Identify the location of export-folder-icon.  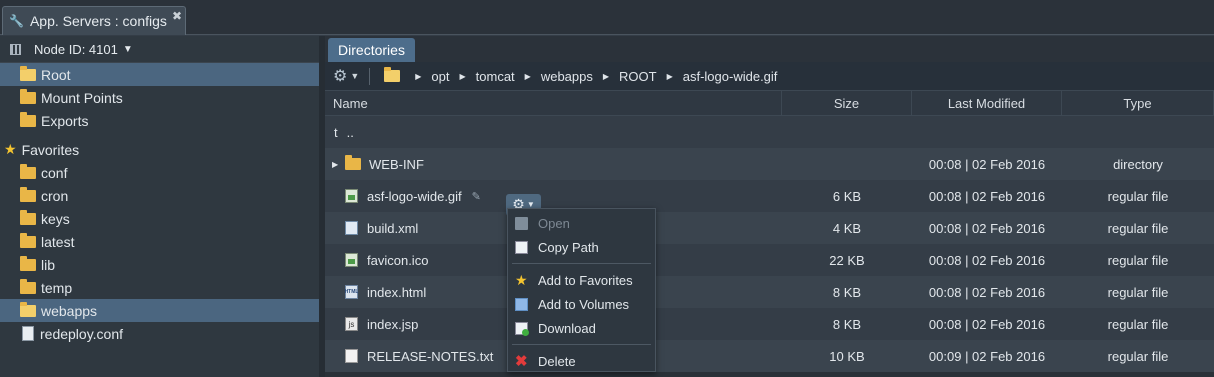
(28, 119).